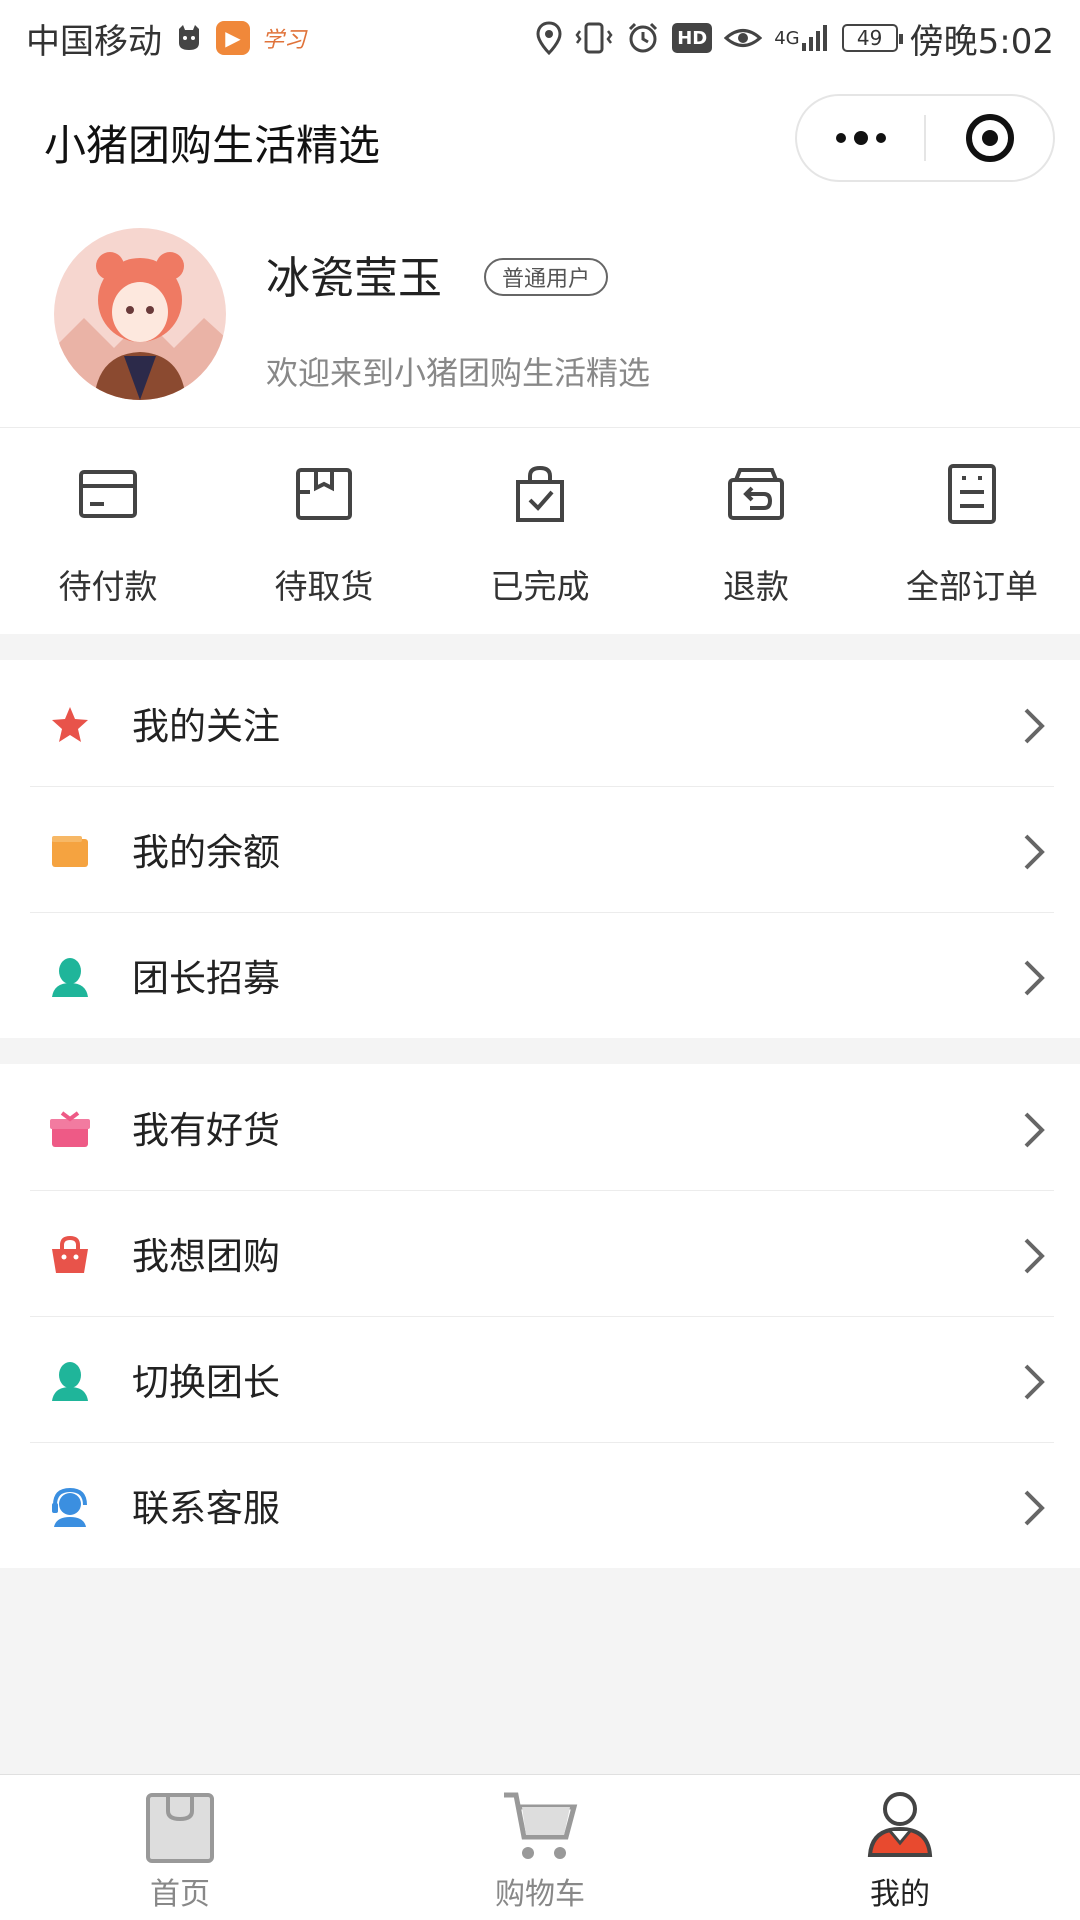 This screenshot has width=1080, height=1920. I want to click on menu-item-customer-service: 联系客服, so click(540, 1505).